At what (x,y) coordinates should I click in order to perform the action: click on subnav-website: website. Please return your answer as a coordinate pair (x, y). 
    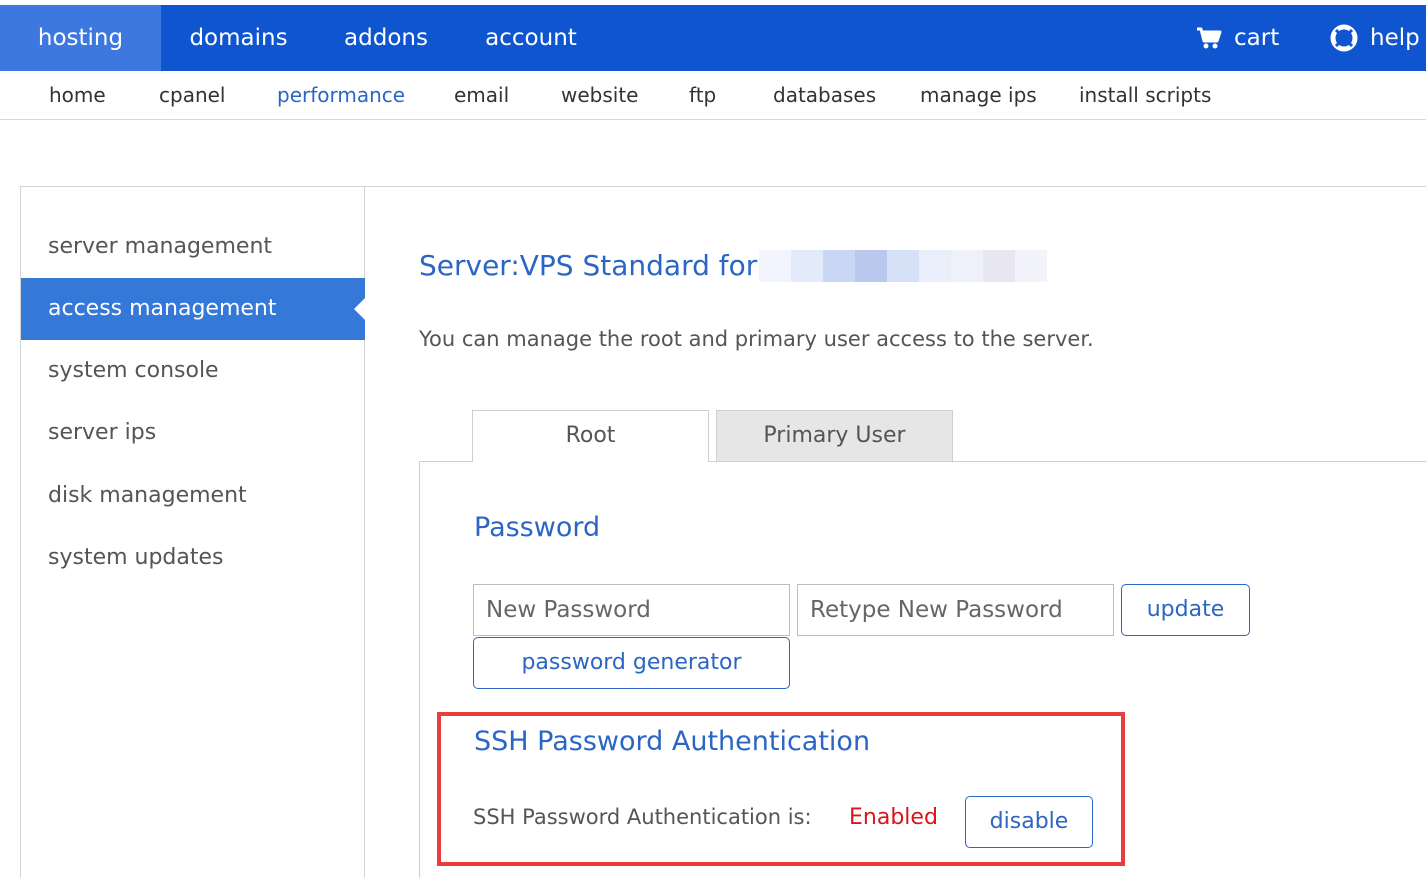
    Looking at the image, I should click on (599, 95).